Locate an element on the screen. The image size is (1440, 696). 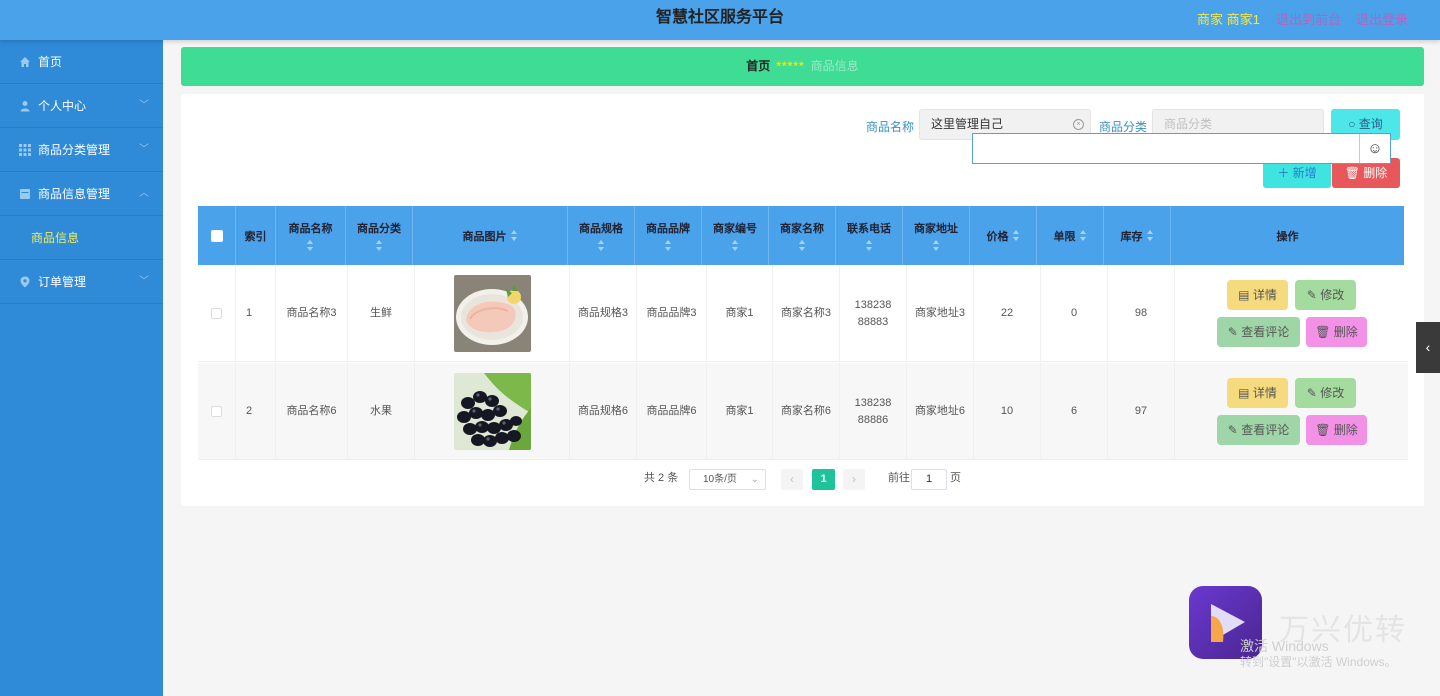
header-merchant-name: 商家名称 is located at coordinates (802, 235).